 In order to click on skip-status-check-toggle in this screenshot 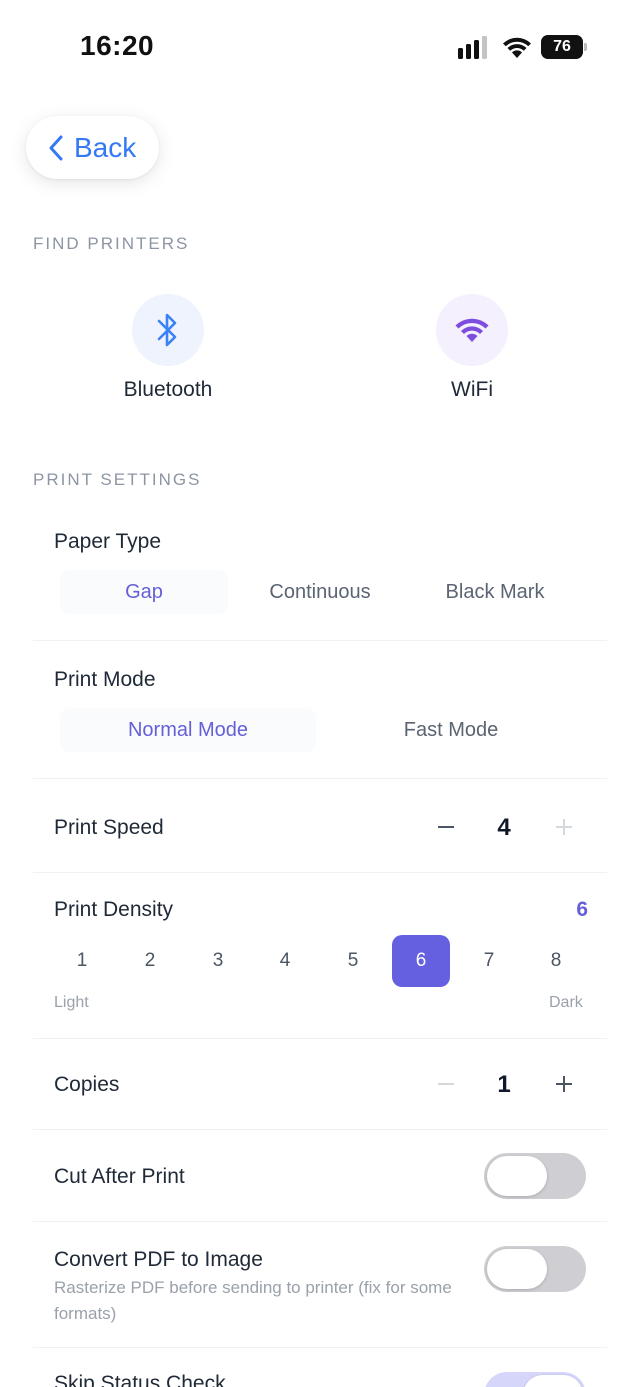, I will do `click(535, 1379)`.